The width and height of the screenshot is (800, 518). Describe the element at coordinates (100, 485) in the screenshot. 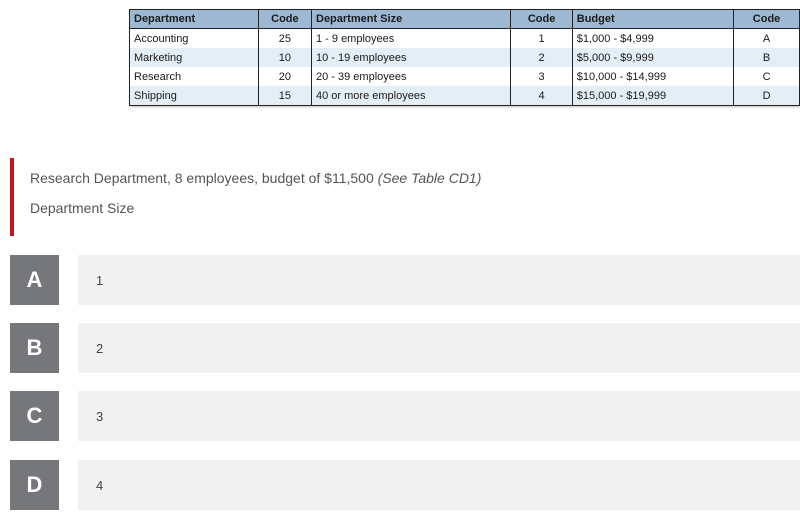

I see `choice-text: 4` at that location.